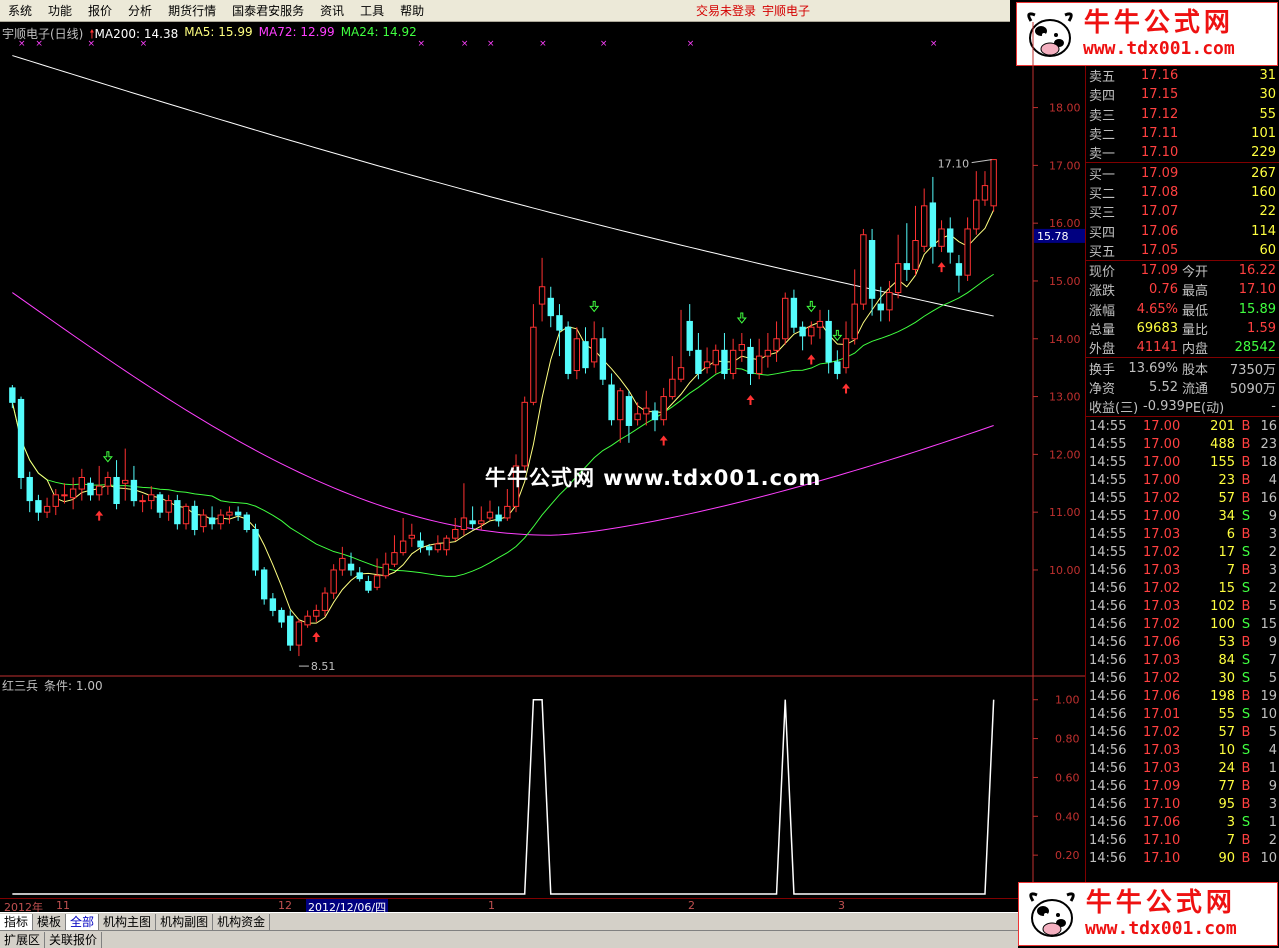 Image resolution: width=1279 pixels, height=948 pixels. What do you see at coordinates (60, 10) in the screenshot?
I see `menu-item-1: 功能` at bounding box center [60, 10].